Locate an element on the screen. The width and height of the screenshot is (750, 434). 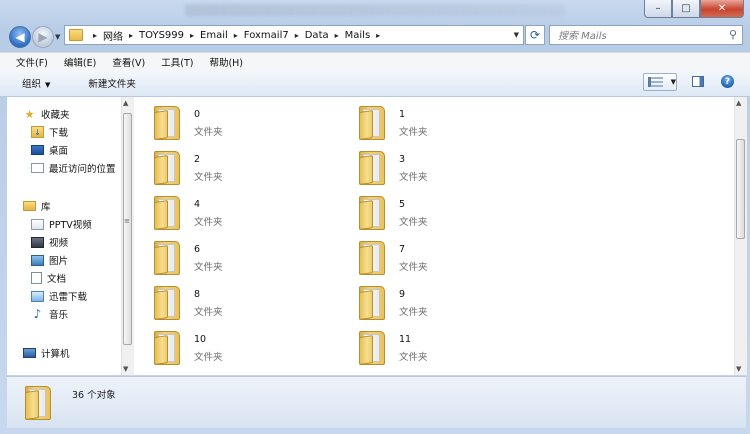
forward-button: ▶ is located at coordinates (43, 37).